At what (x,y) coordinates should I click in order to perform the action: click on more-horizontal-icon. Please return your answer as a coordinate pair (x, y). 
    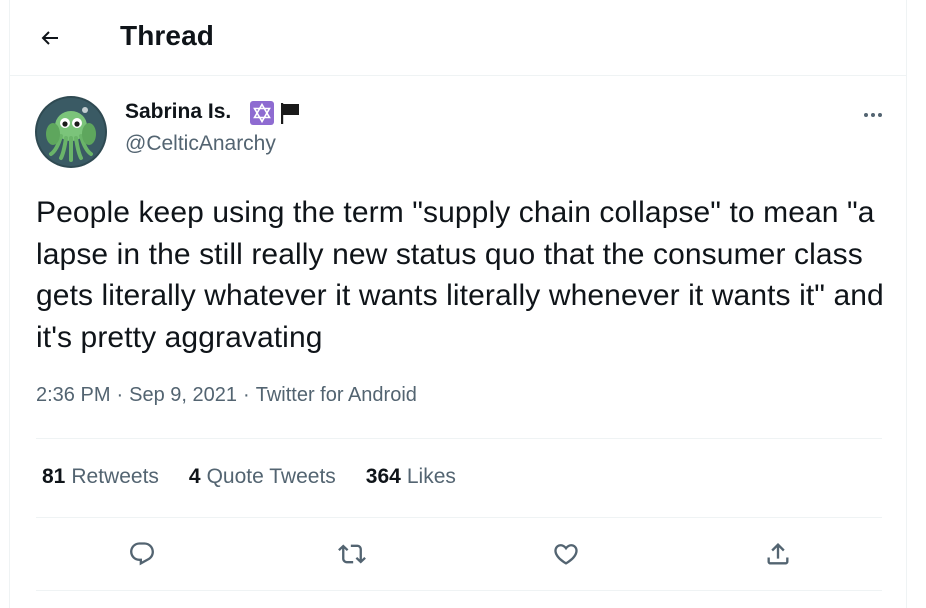
    Looking at the image, I should click on (873, 115).